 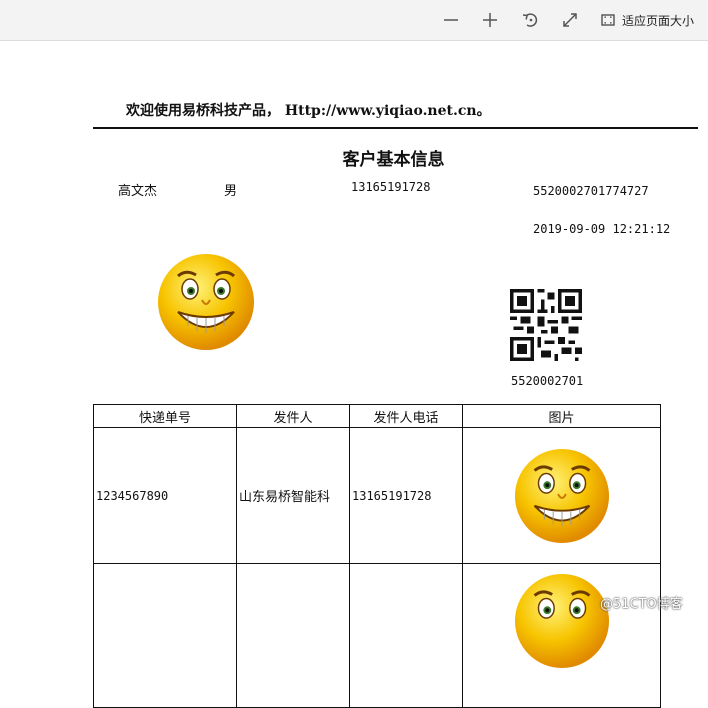 I want to click on fit-page-icon, so click(x=608, y=20).